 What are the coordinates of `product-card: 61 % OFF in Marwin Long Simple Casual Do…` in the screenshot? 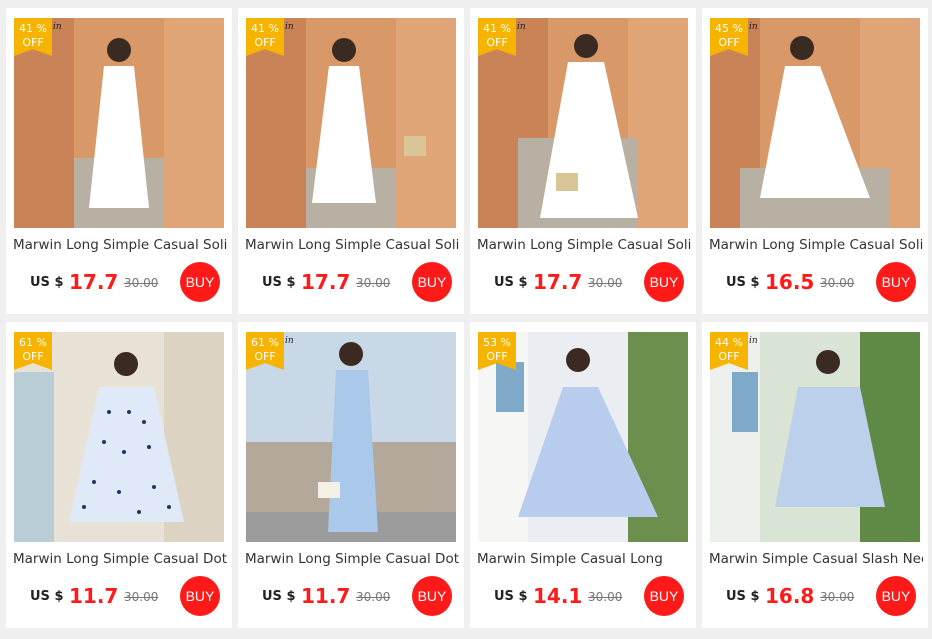 It's located at (351, 475).